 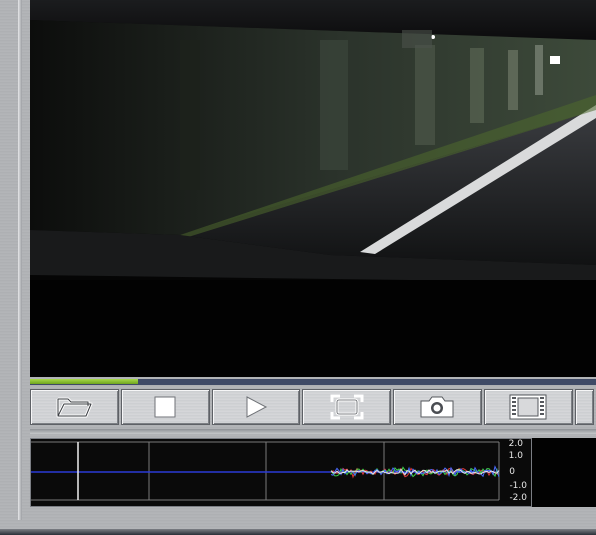 I want to click on graph-separator, so click(x=313, y=431).